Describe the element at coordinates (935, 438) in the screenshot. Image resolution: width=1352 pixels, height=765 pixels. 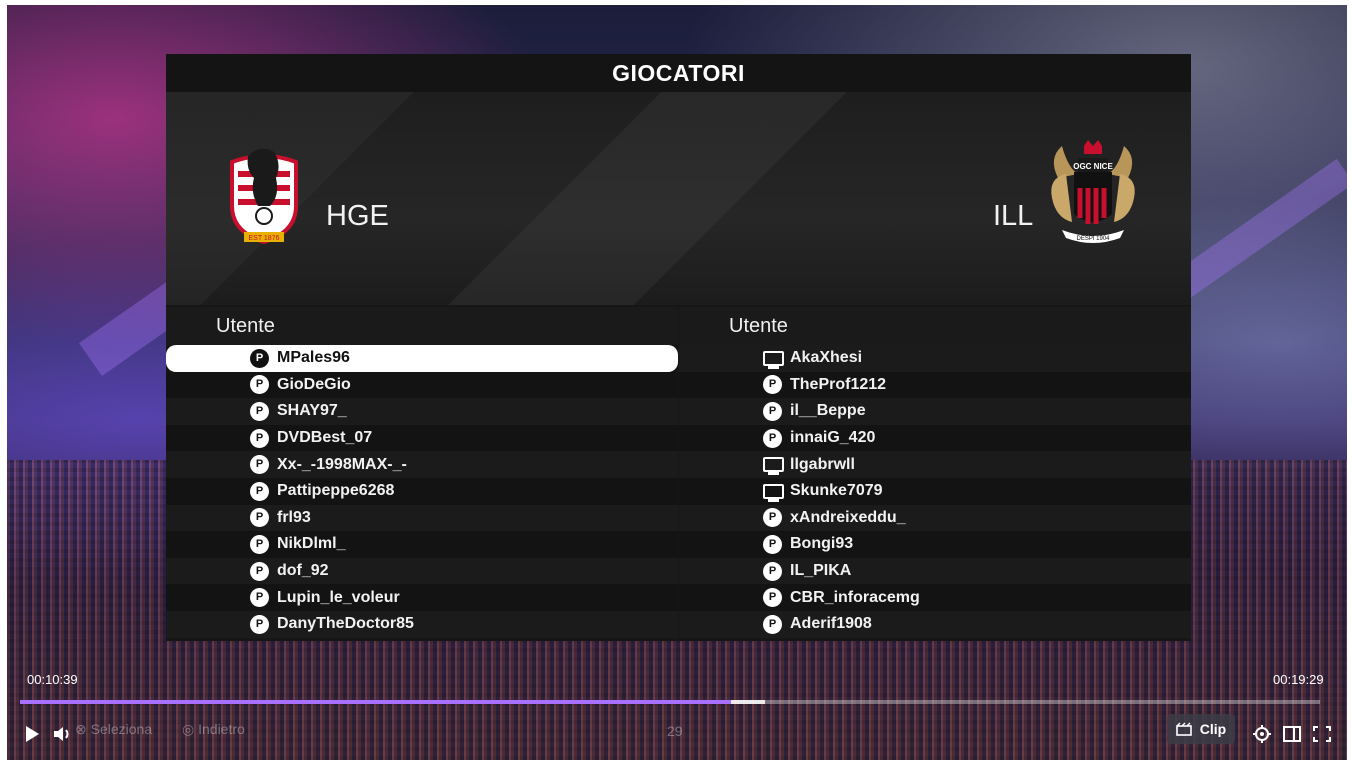
I see `player-row: PinnaiG_420` at that location.